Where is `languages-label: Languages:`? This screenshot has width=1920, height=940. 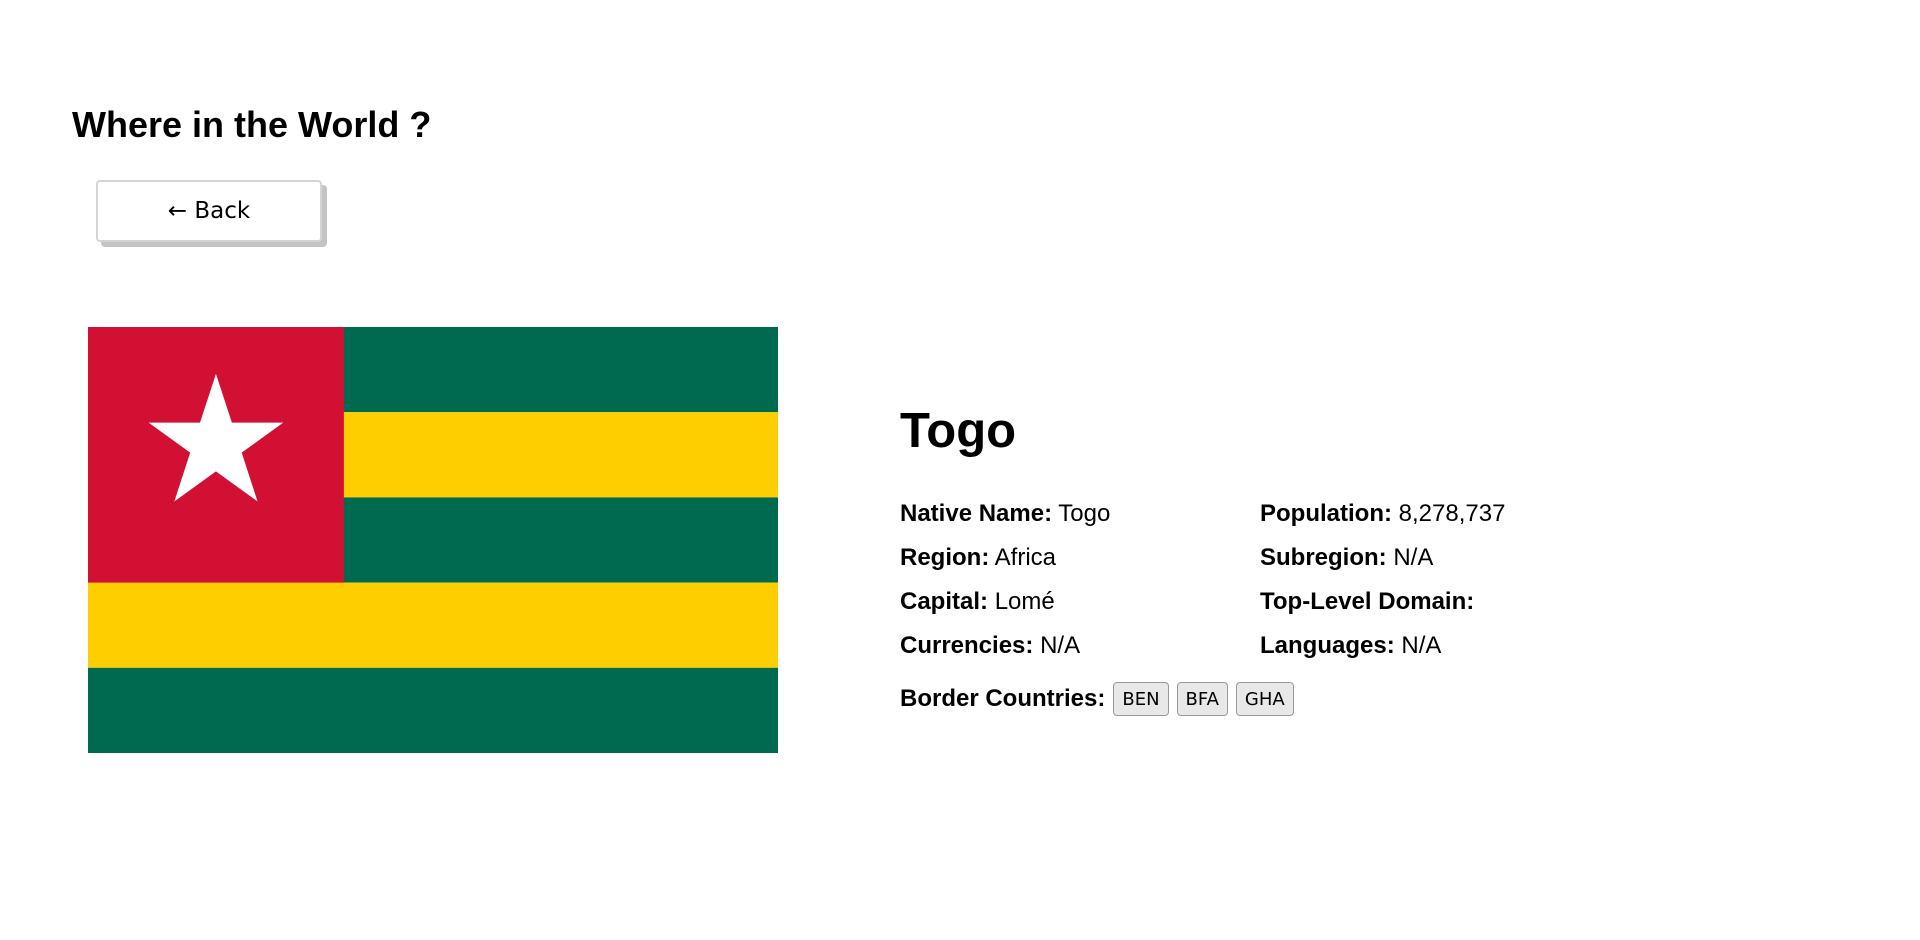
languages-label: Languages: is located at coordinates (1327, 645).